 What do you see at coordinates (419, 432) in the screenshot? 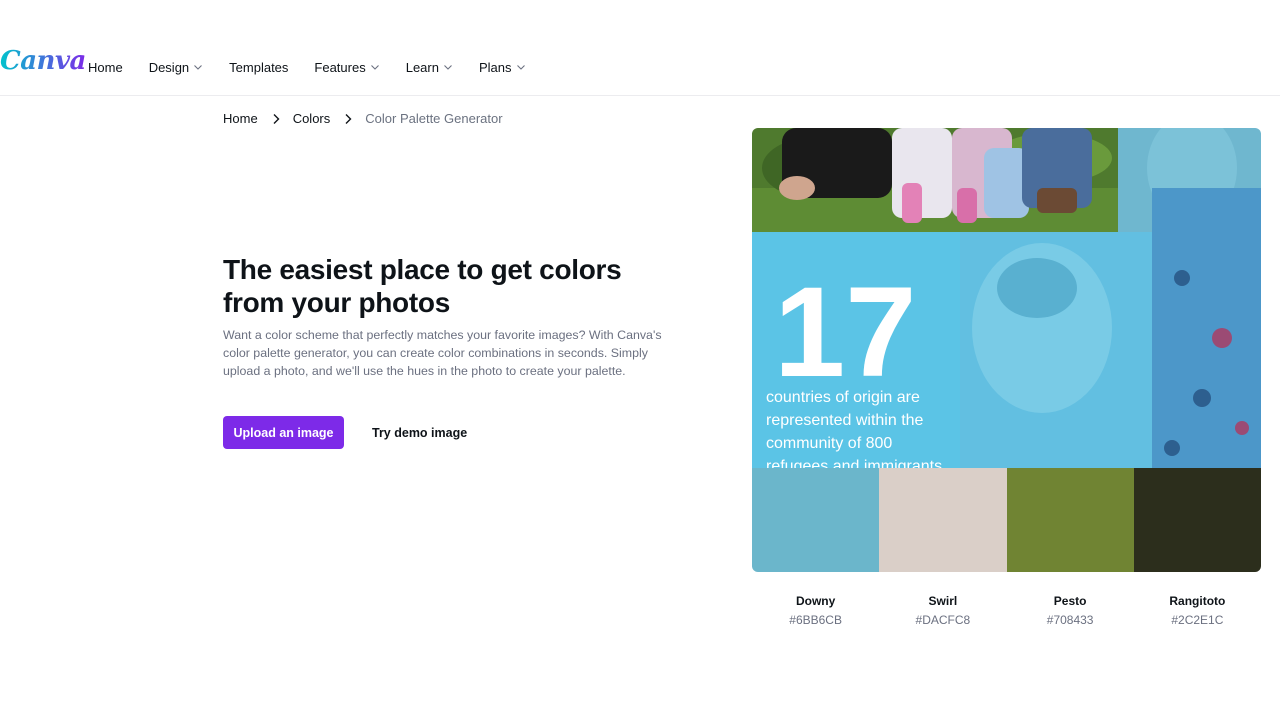
I see `try-demo-image-button: Try demo image` at bounding box center [419, 432].